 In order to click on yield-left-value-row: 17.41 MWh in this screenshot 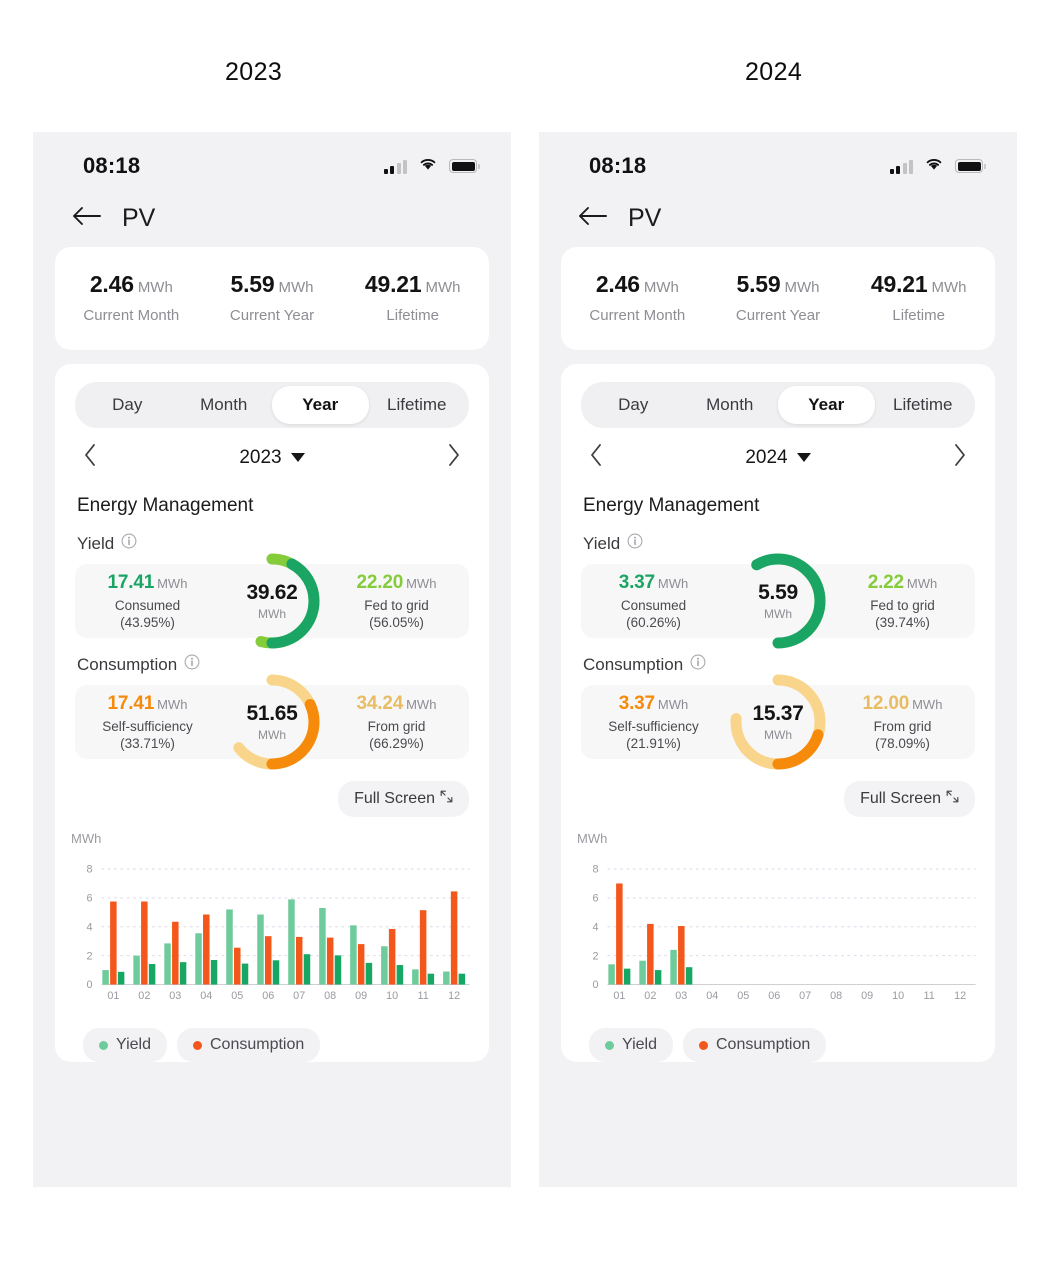, I will do `click(147, 583)`.